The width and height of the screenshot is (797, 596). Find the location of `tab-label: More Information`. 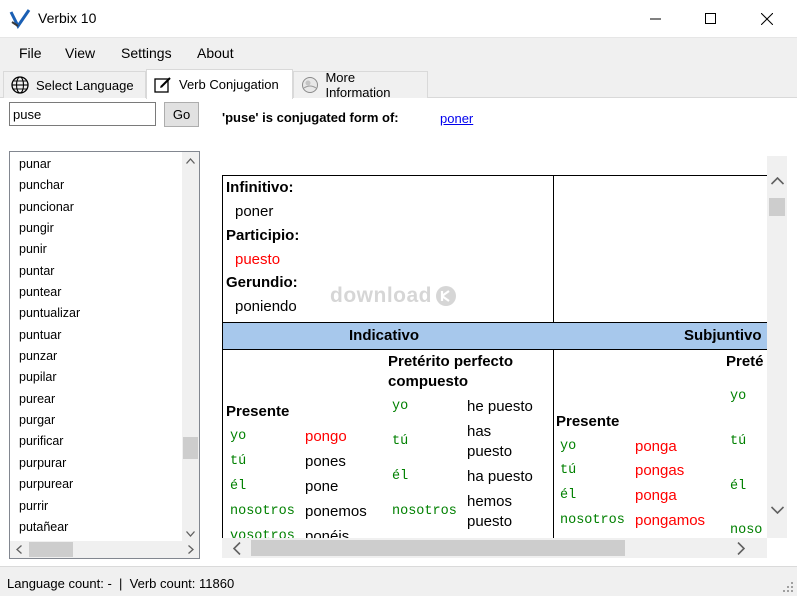

tab-label: More Information is located at coordinates (358, 85).